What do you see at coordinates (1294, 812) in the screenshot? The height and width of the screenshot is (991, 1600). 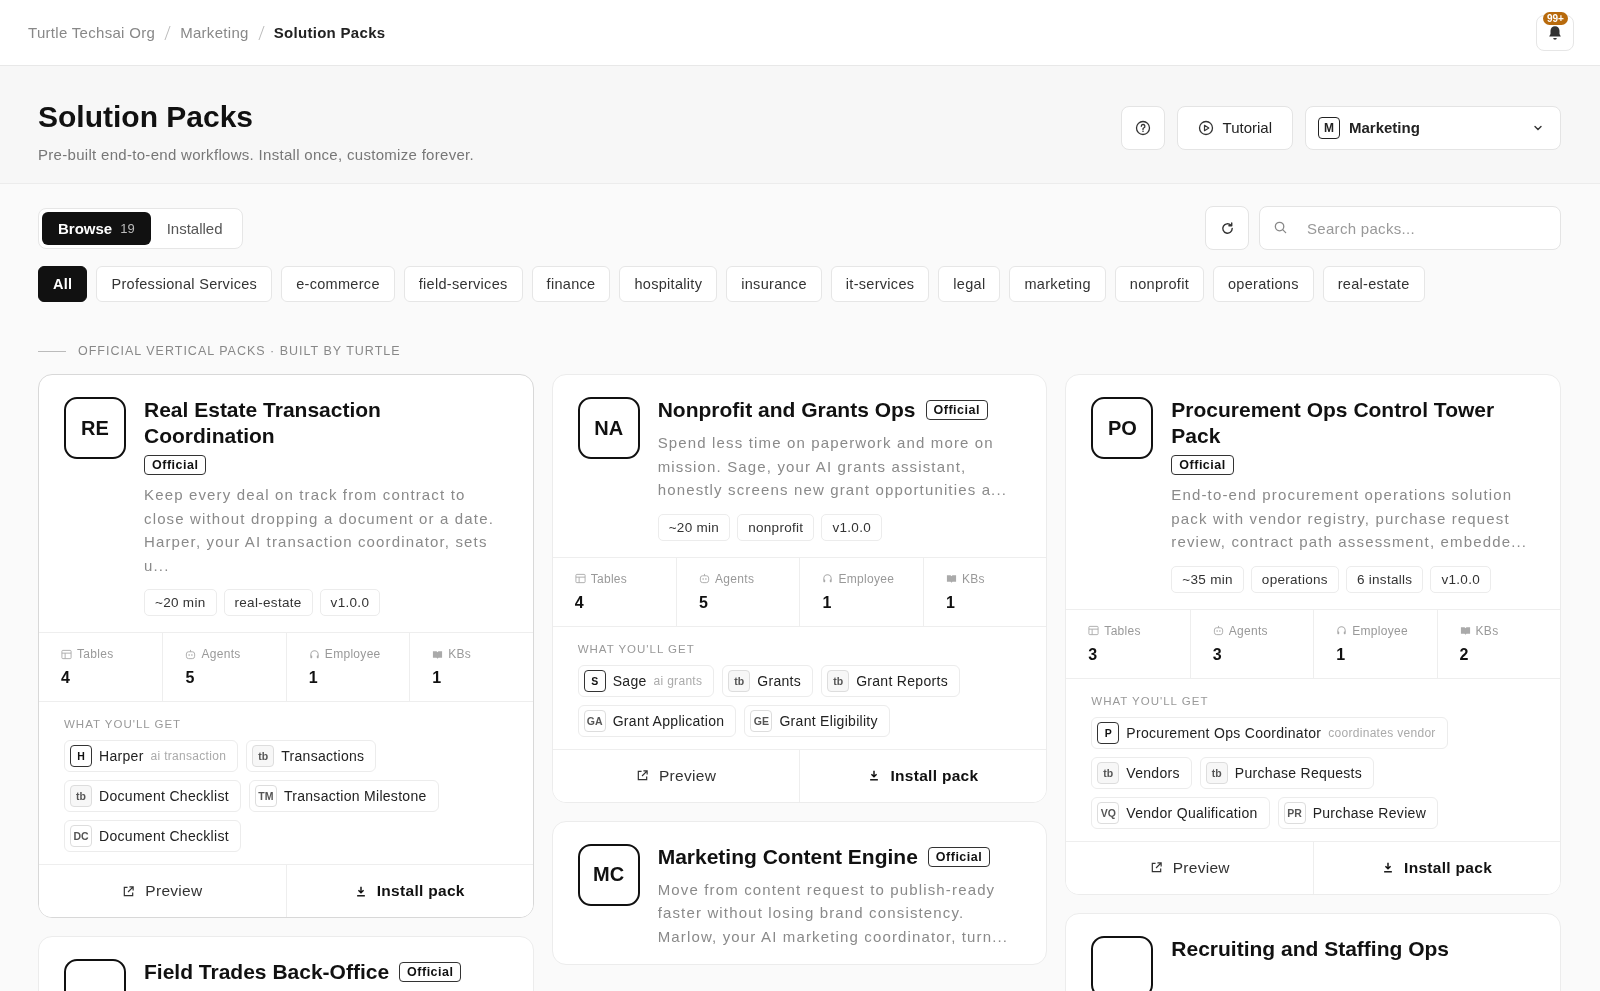 I see `item-code: PR` at bounding box center [1294, 812].